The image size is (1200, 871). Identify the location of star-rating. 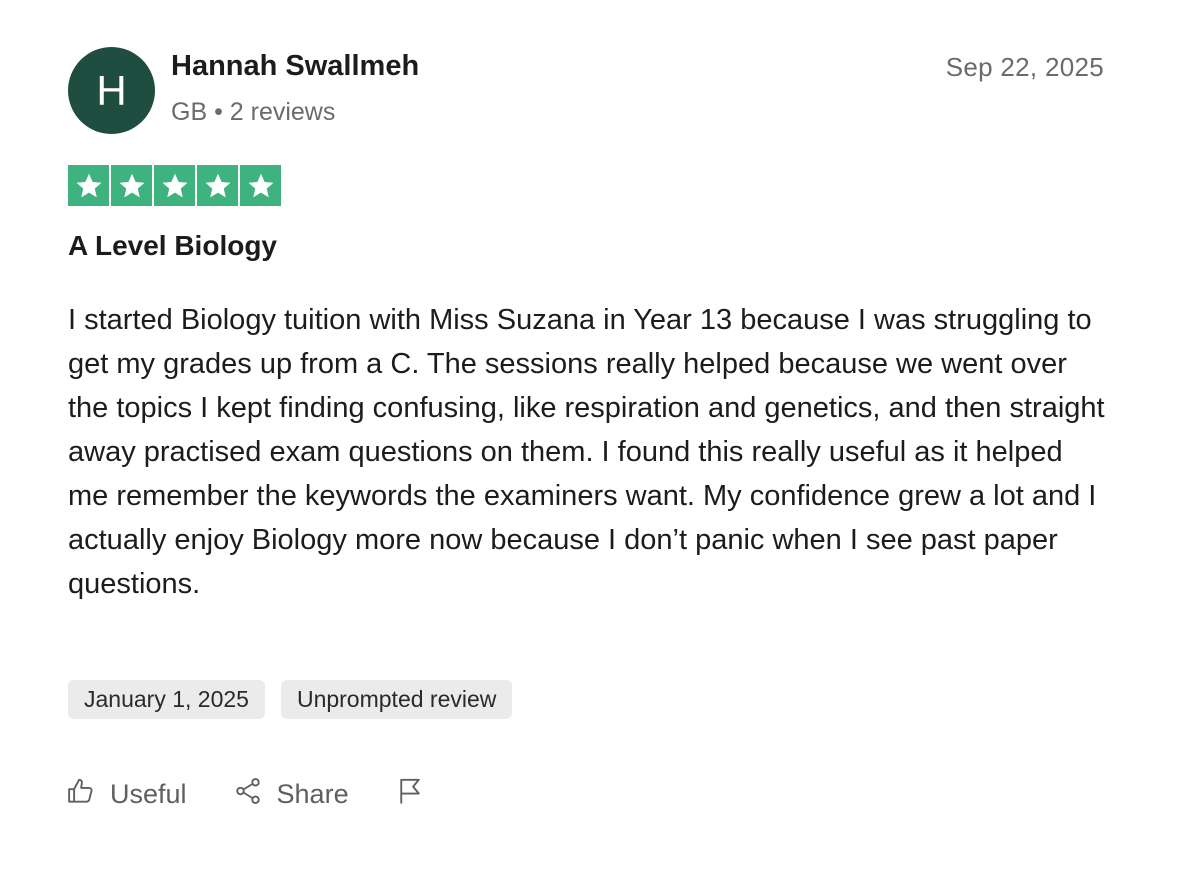
(174, 185).